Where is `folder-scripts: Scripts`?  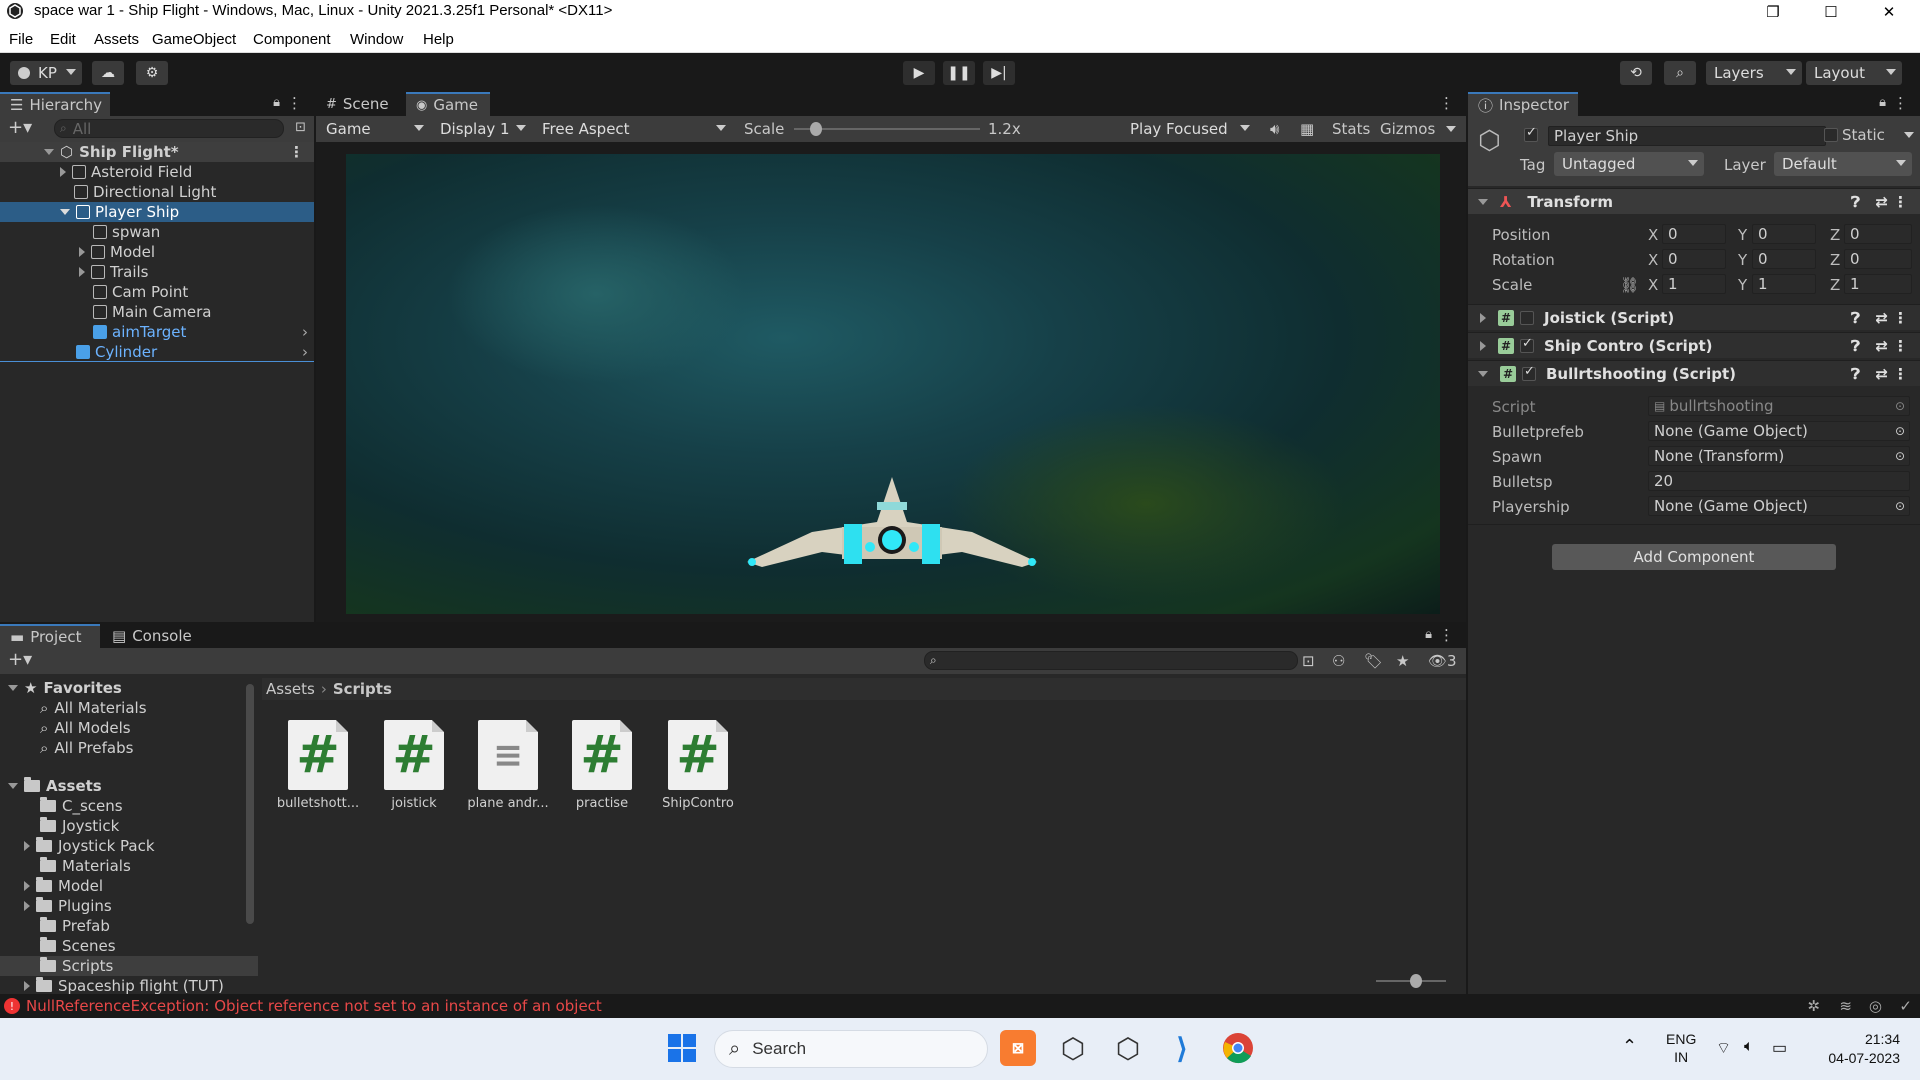
folder-scripts: Scripts is located at coordinates (129, 966).